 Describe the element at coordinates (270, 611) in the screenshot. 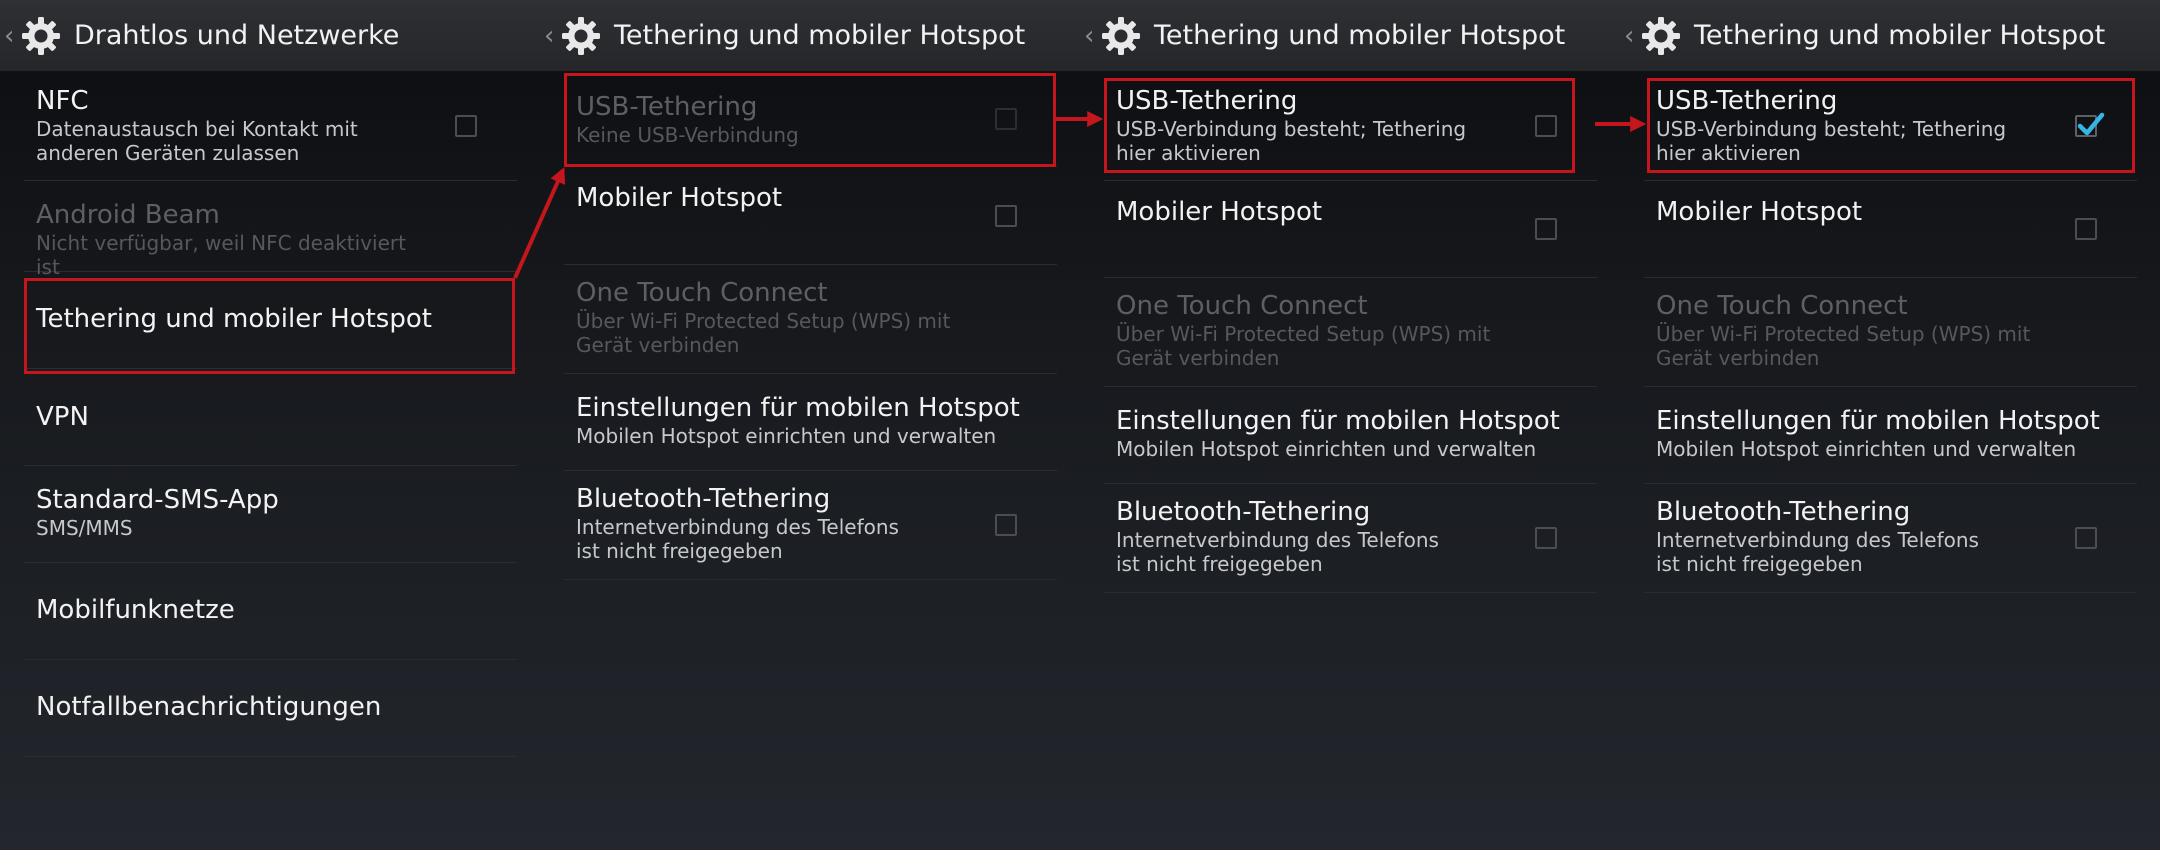

I see `list-item-mobile-networks: Mobilfunknetze` at that location.